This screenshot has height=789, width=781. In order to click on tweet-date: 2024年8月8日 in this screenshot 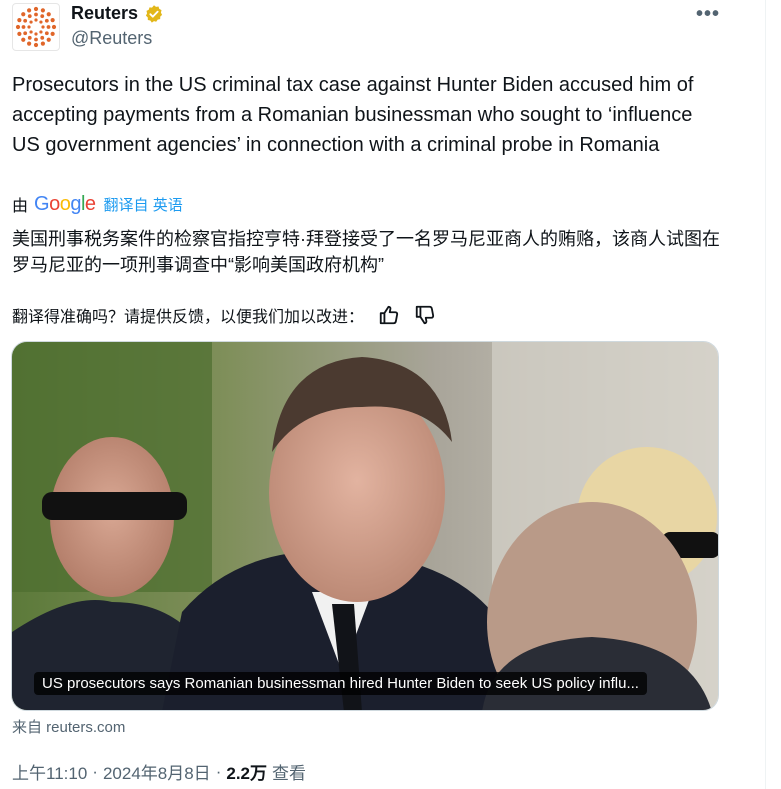, I will do `click(157, 771)`.